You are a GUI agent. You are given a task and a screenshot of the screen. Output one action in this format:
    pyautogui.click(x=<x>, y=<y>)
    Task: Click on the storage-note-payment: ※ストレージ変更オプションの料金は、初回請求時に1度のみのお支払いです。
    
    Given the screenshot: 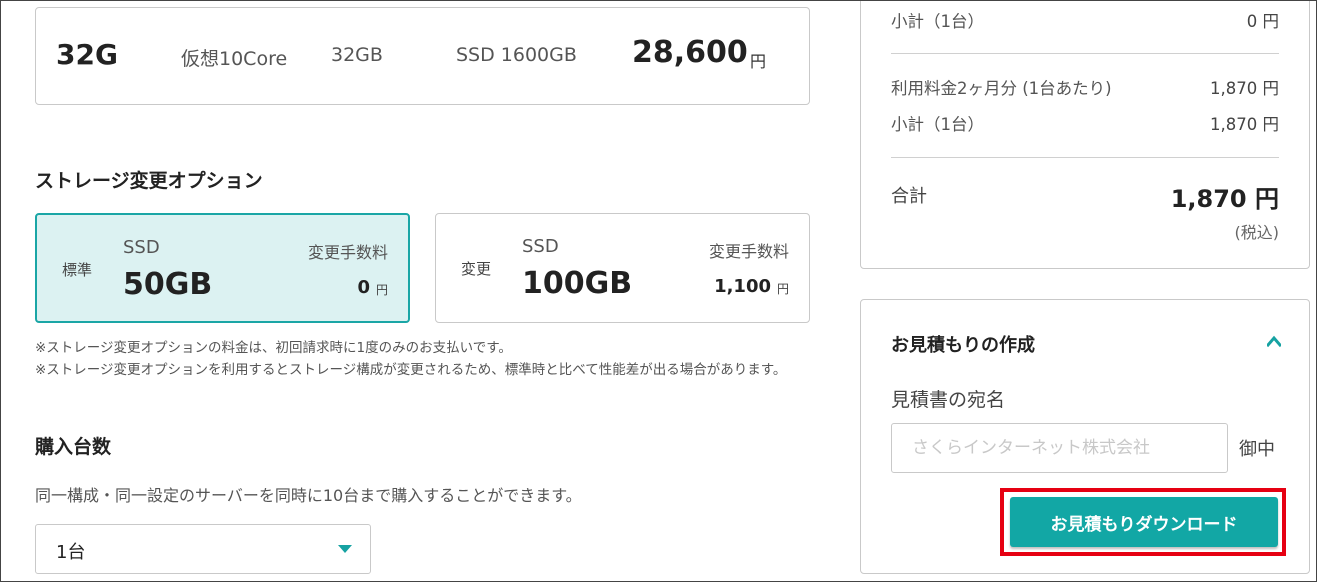 What is the action you would take?
    pyautogui.click(x=273, y=348)
    